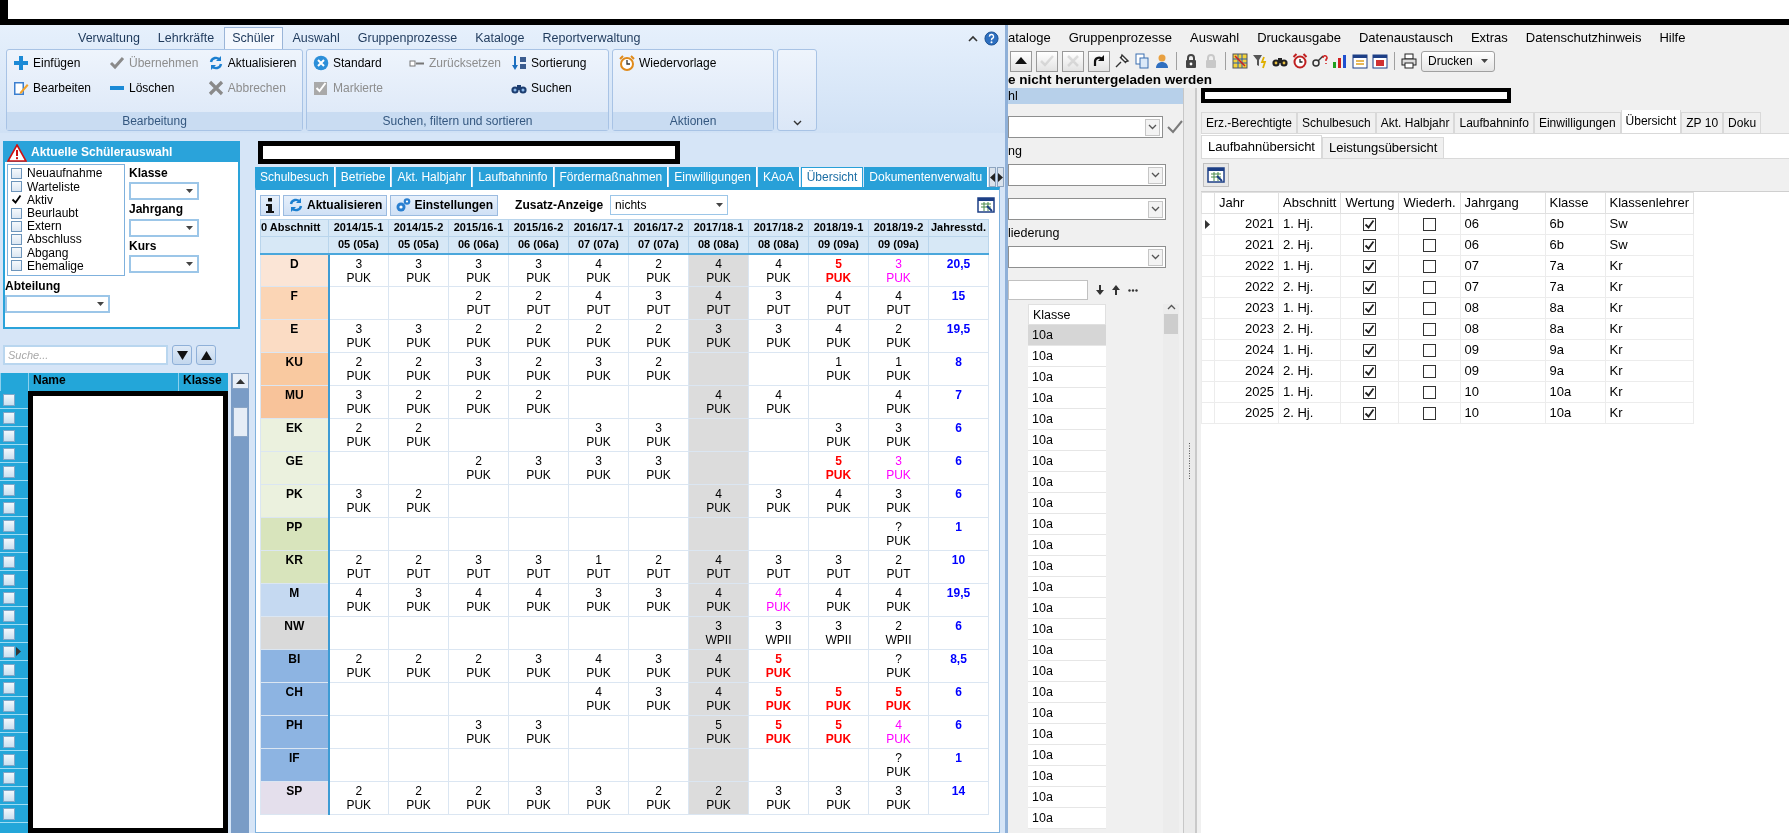 The width and height of the screenshot is (1789, 833). I want to click on scroll-left-button, so click(993, 177).